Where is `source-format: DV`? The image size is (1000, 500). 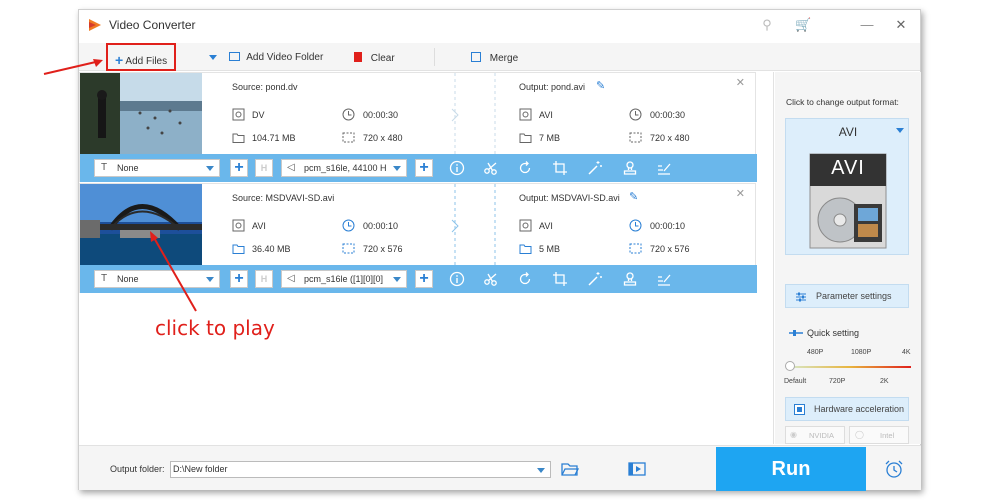 source-format: DV is located at coordinates (258, 115).